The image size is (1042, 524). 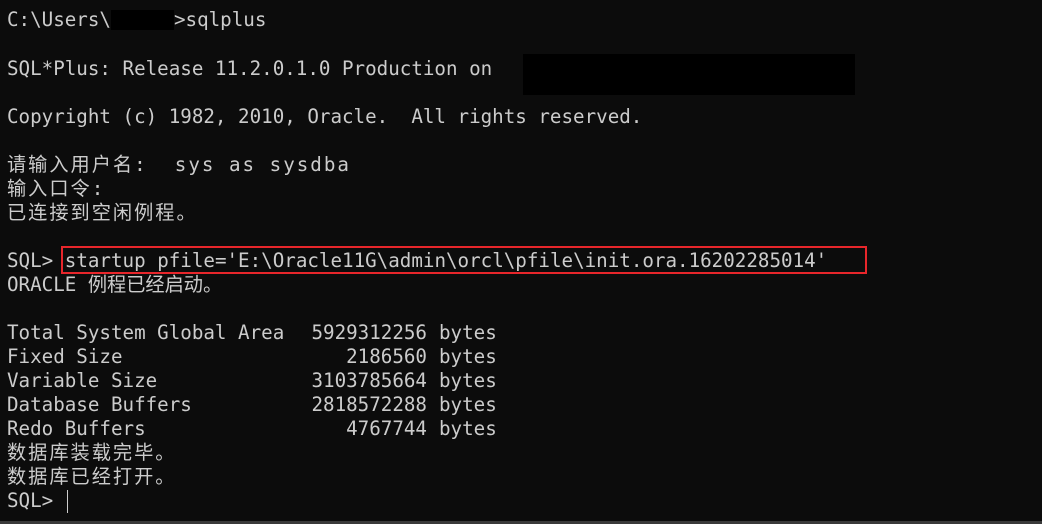 I want to click on redacted-username, so click(x=142, y=19).